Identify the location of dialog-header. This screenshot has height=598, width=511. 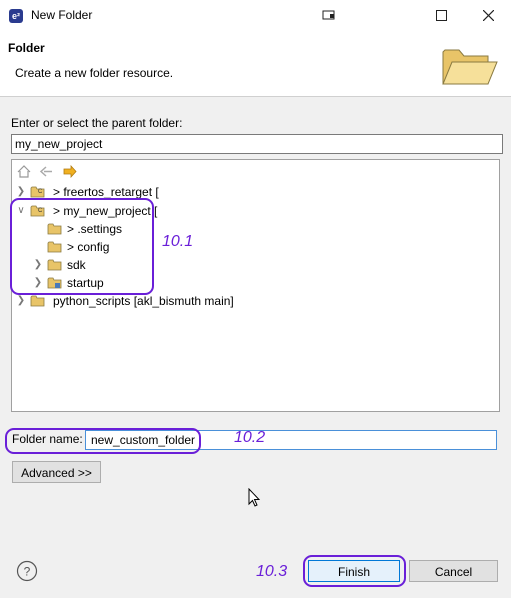
(255, 64).